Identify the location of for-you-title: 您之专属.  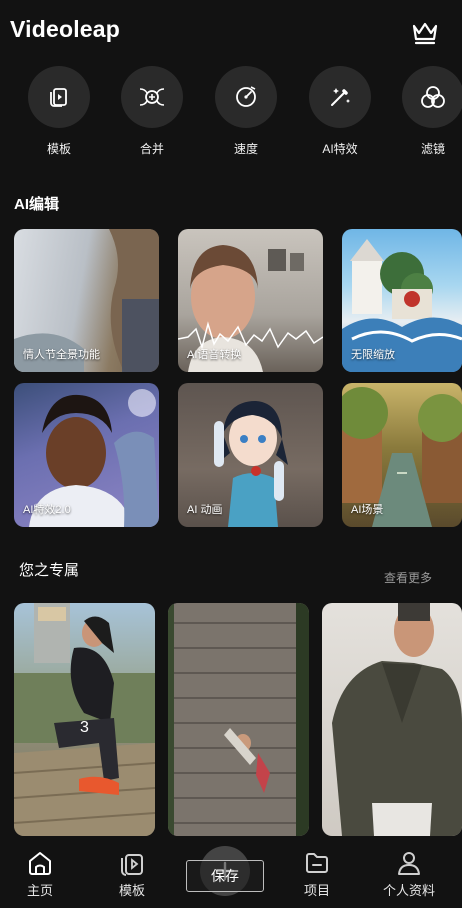
(49, 570).